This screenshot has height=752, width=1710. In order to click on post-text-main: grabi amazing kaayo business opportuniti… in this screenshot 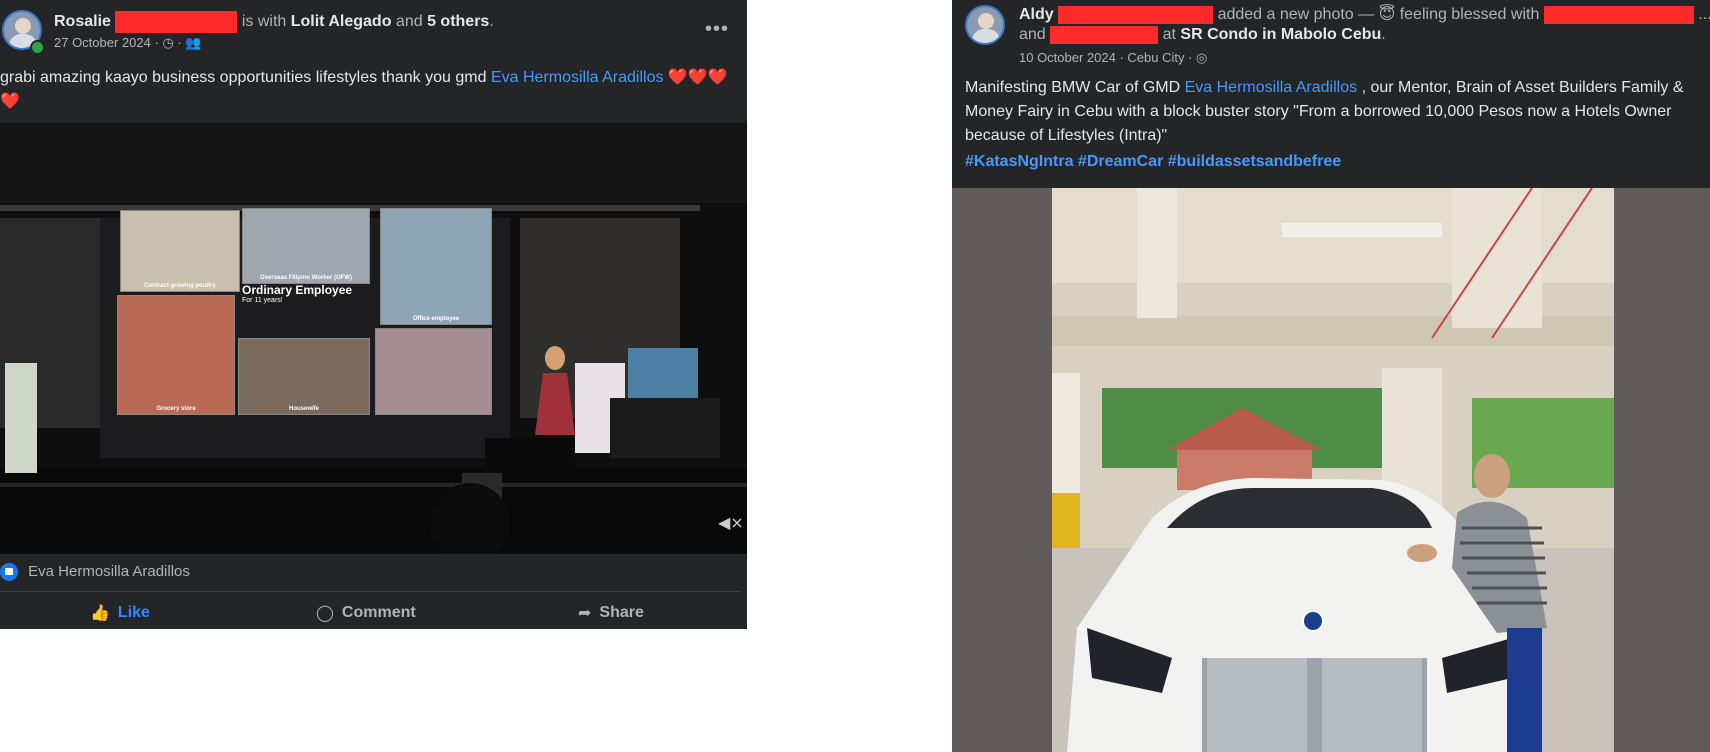, I will do `click(243, 77)`.